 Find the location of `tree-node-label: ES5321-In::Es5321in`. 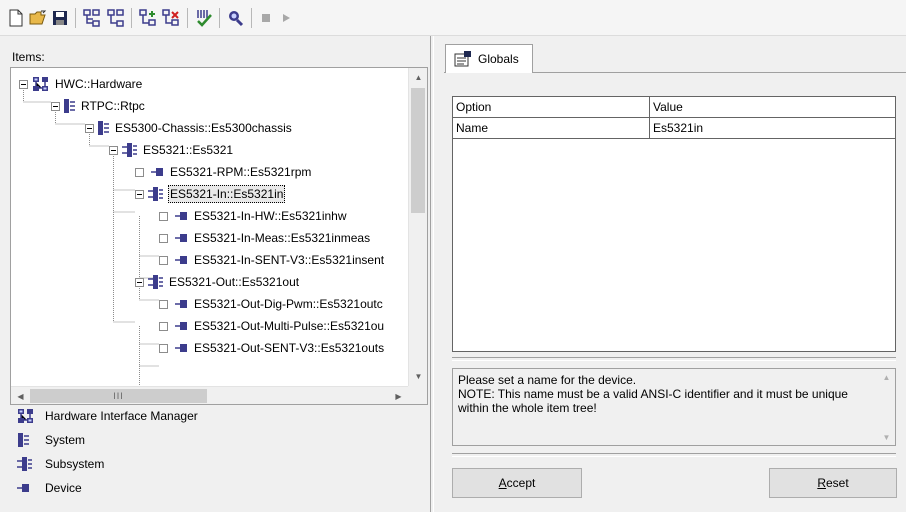

tree-node-label: ES5321-In::Es5321in is located at coordinates (227, 194).